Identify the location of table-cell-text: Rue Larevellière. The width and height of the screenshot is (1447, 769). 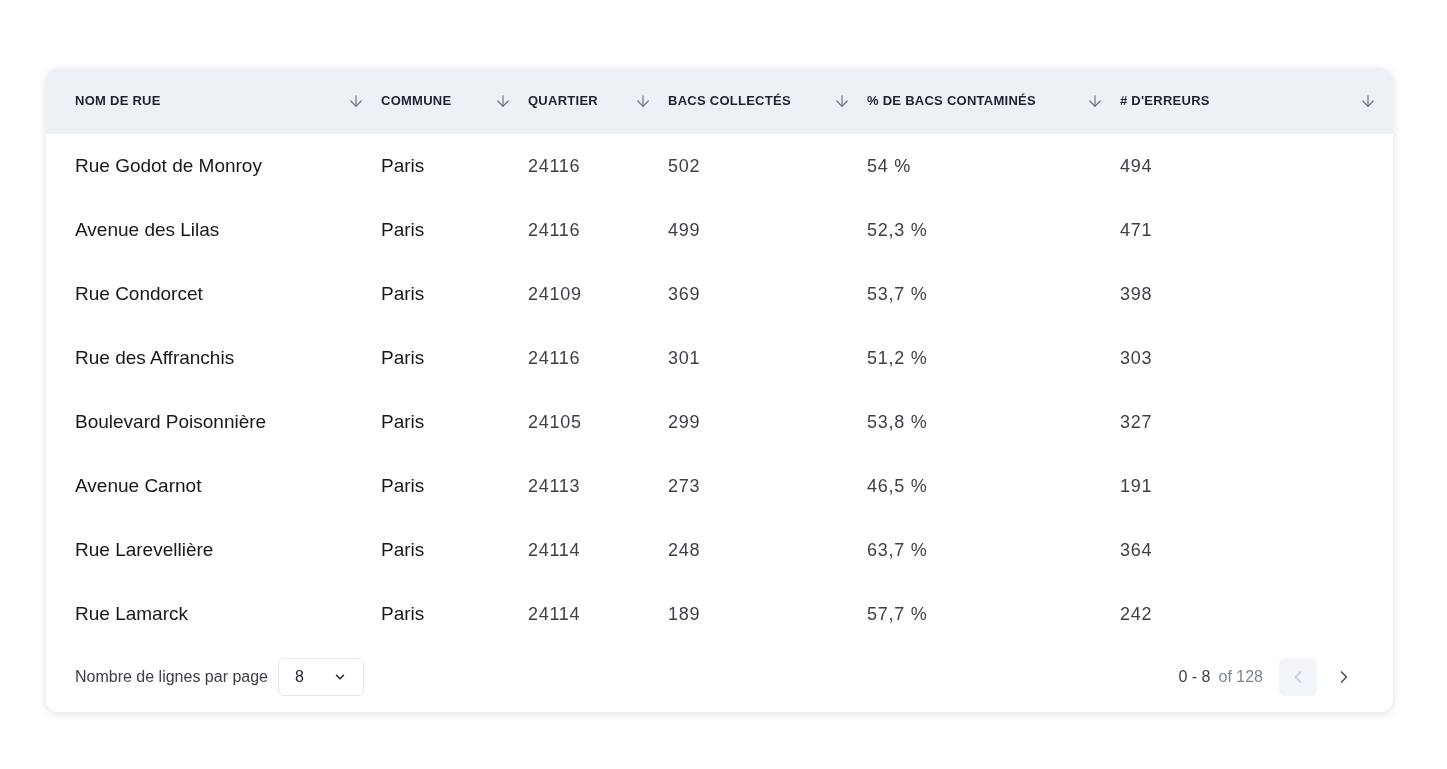
(145, 549).